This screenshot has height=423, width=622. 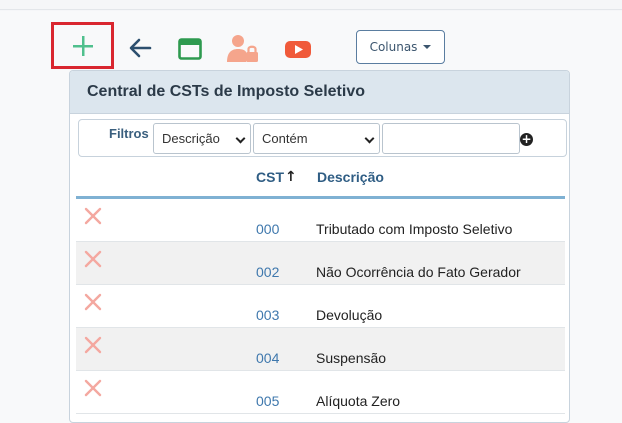 I want to click on table-row: 002 Não Ocorrência do Fato Gerador, so click(x=320, y=263).